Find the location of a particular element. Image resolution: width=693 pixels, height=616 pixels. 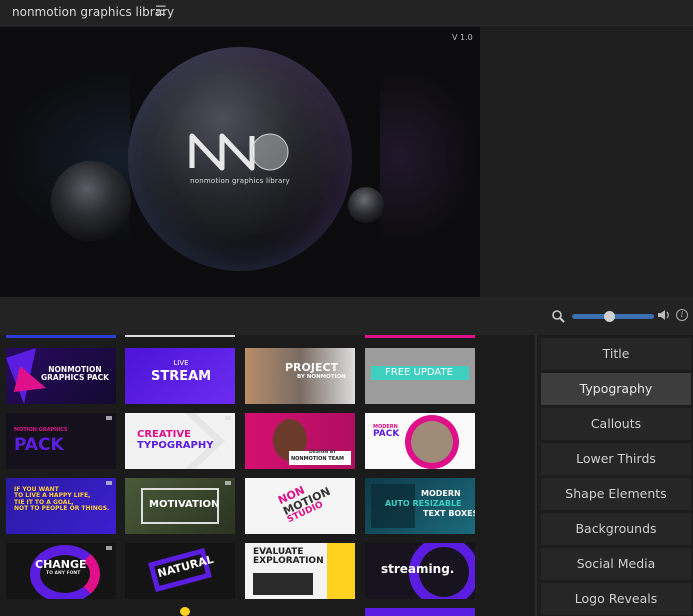

nonmotion-logo-icon is located at coordinates (239, 152).